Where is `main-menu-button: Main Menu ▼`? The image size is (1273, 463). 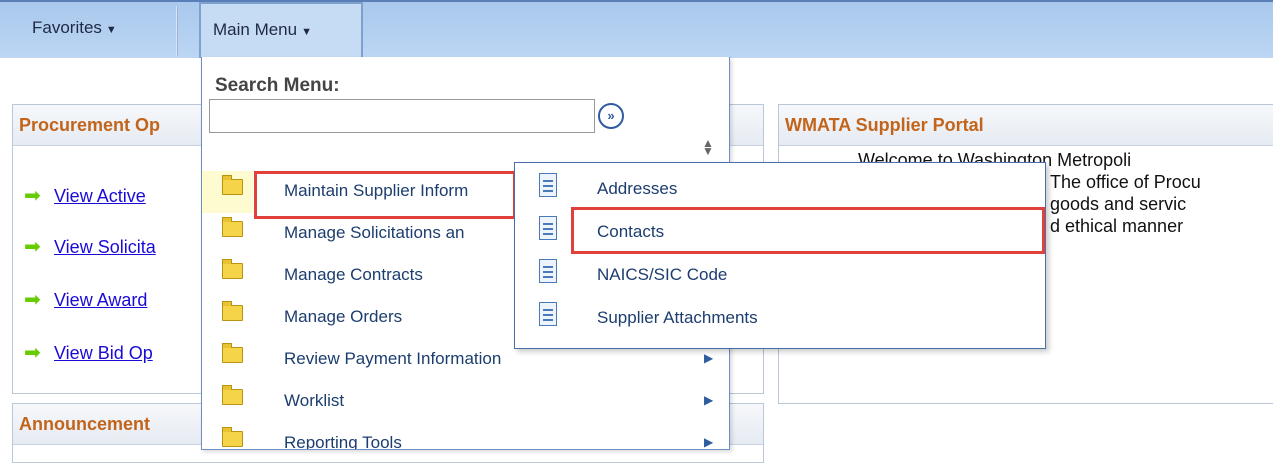 main-menu-button: Main Menu ▼ is located at coordinates (281, 30).